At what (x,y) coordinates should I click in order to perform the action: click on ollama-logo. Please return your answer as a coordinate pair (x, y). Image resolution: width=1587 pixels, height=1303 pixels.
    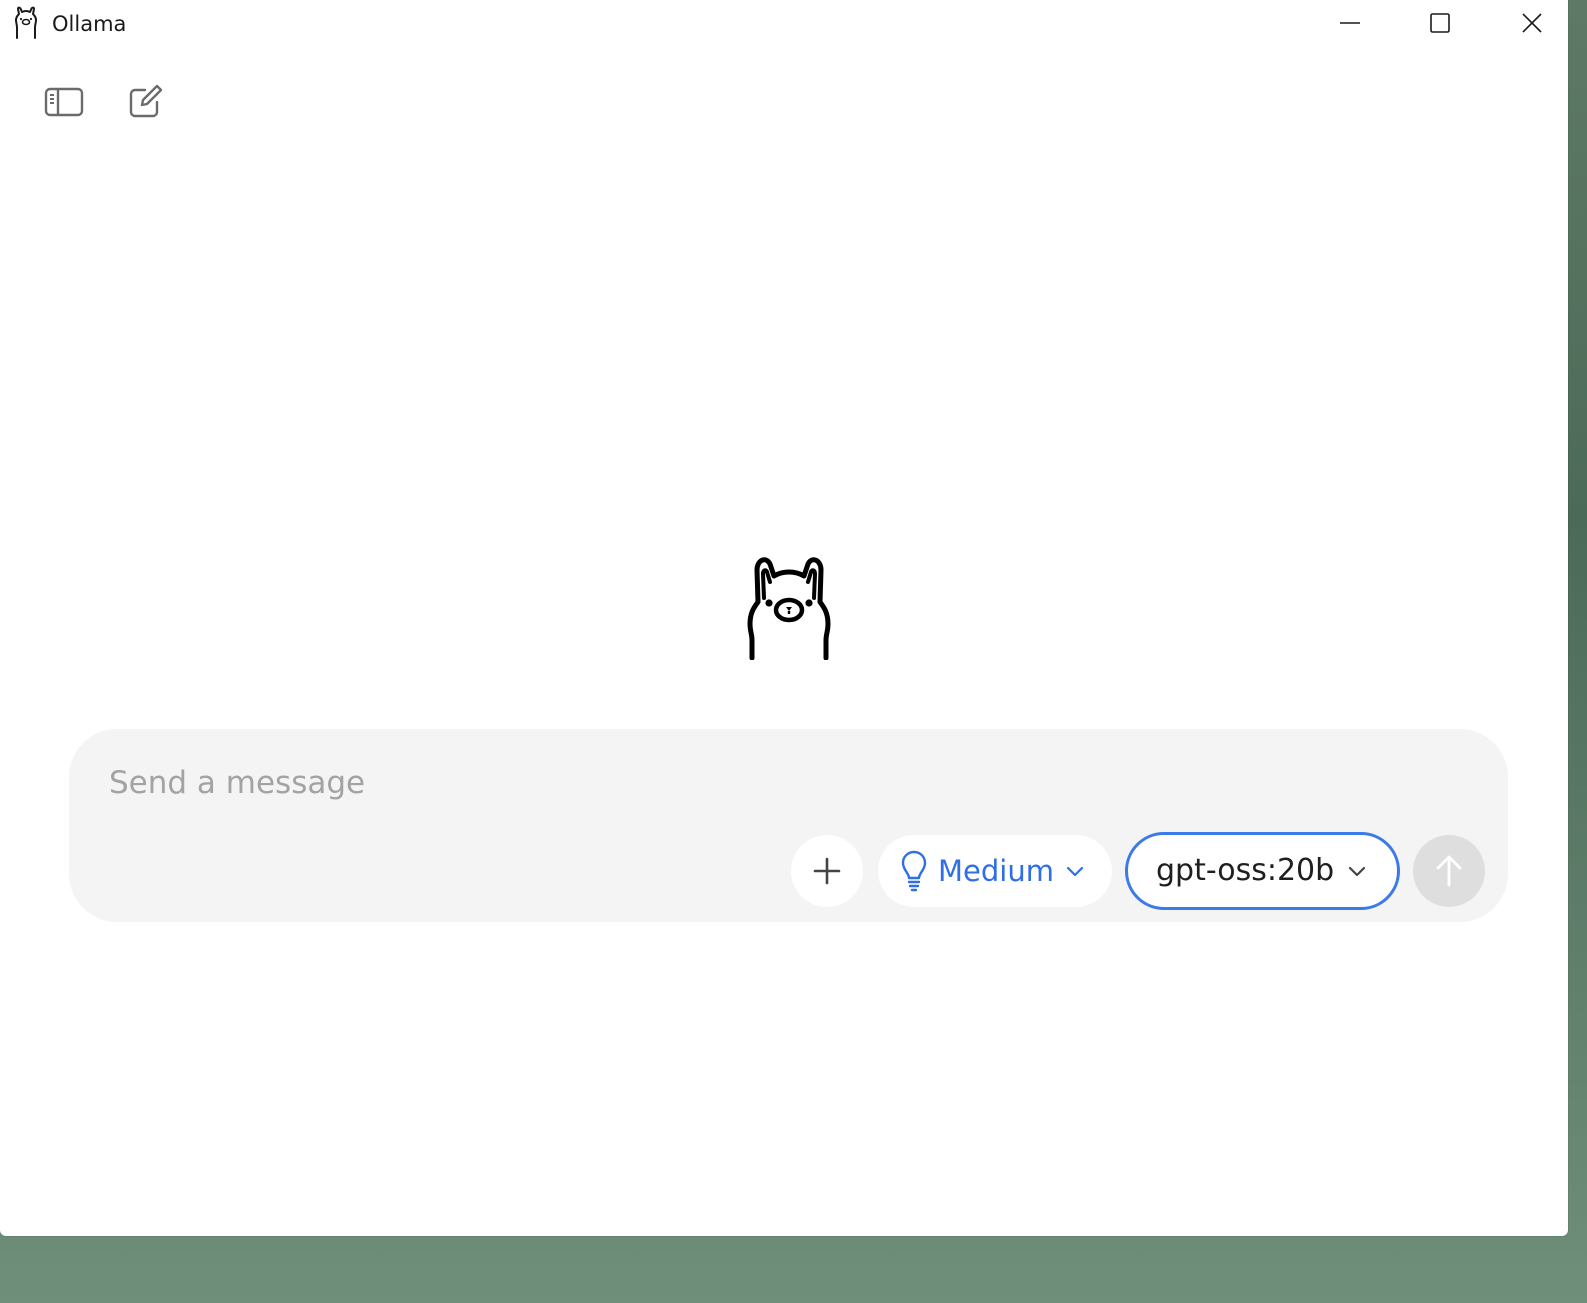
    Looking at the image, I should click on (789, 608).